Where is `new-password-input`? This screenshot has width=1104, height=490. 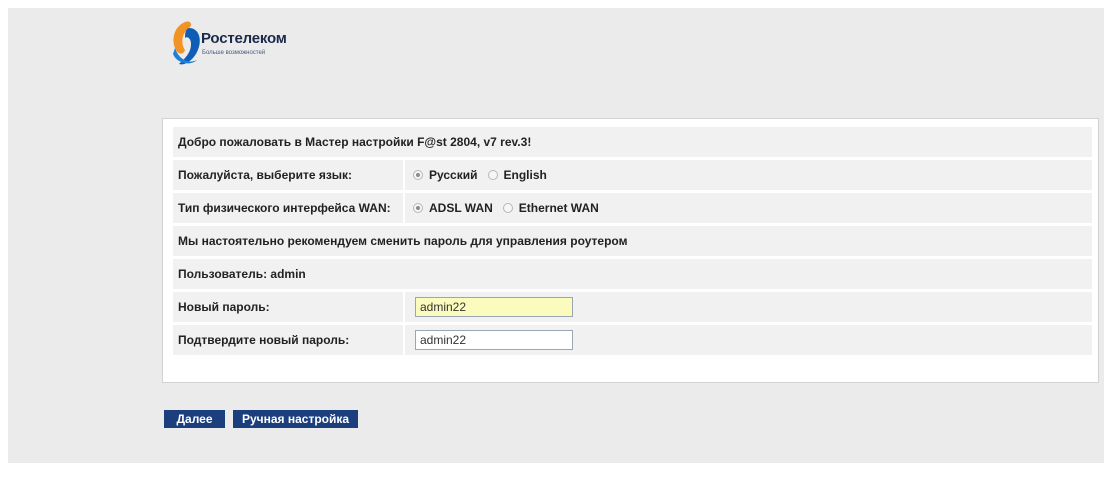 new-password-input is located at coordinates (494, 307).